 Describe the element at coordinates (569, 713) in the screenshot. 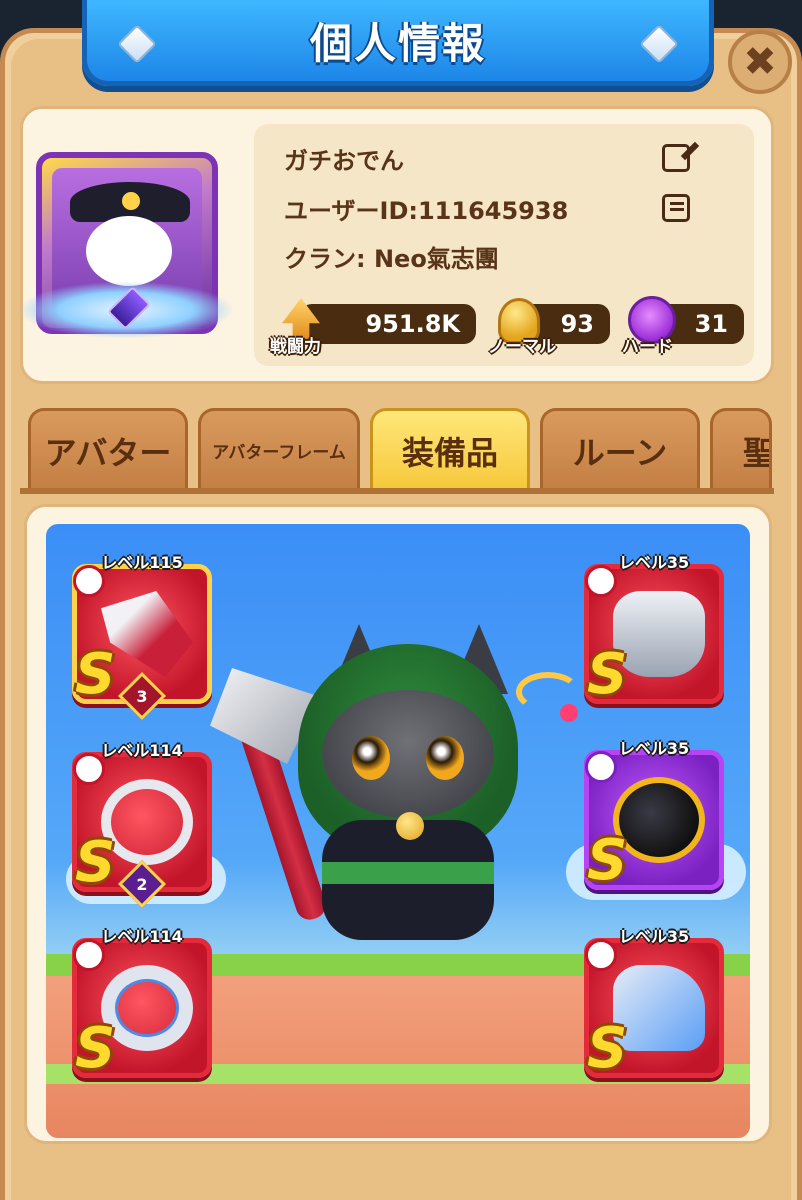

I see `pet-gem-icon` at that location.